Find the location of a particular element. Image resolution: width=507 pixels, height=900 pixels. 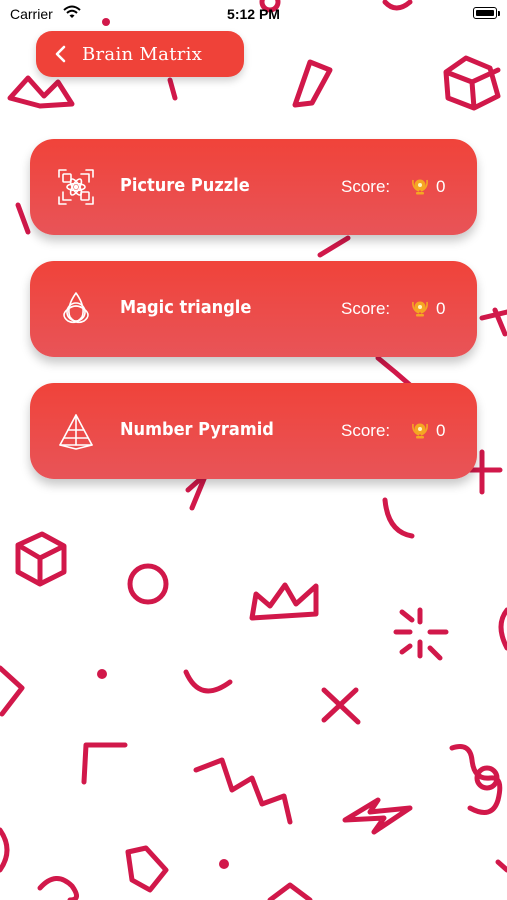

game-card-picture-puzzle: Picture Puzzle Score: 0 is located at coordinates (253, 187).